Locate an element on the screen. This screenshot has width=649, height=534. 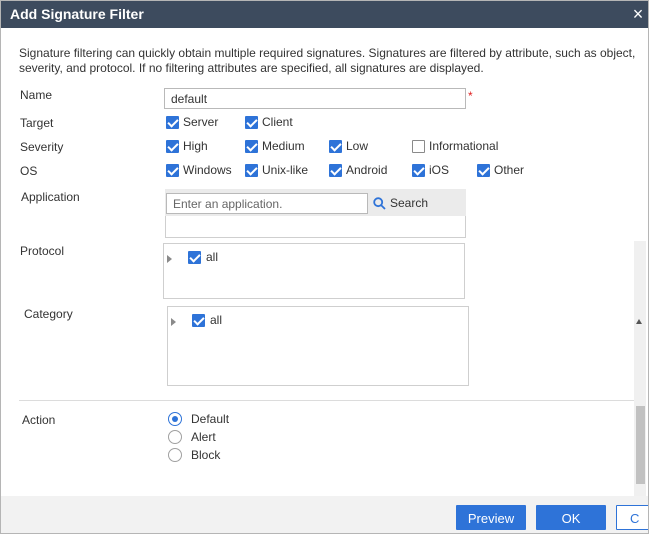
dialog-title-bar: Add Signature Filter × is located at coordinates (324, 14).